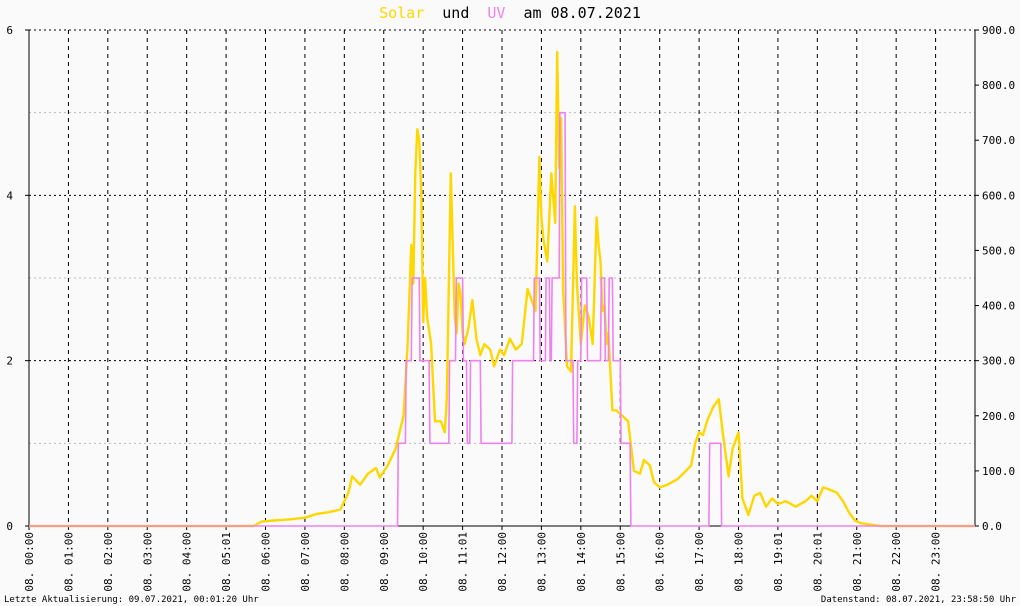 The image size is (1020, 606). Describe the element at coordinates (582, 13) in the screenshot. I see `chart-title-date: am 08.07.2021` at that location.